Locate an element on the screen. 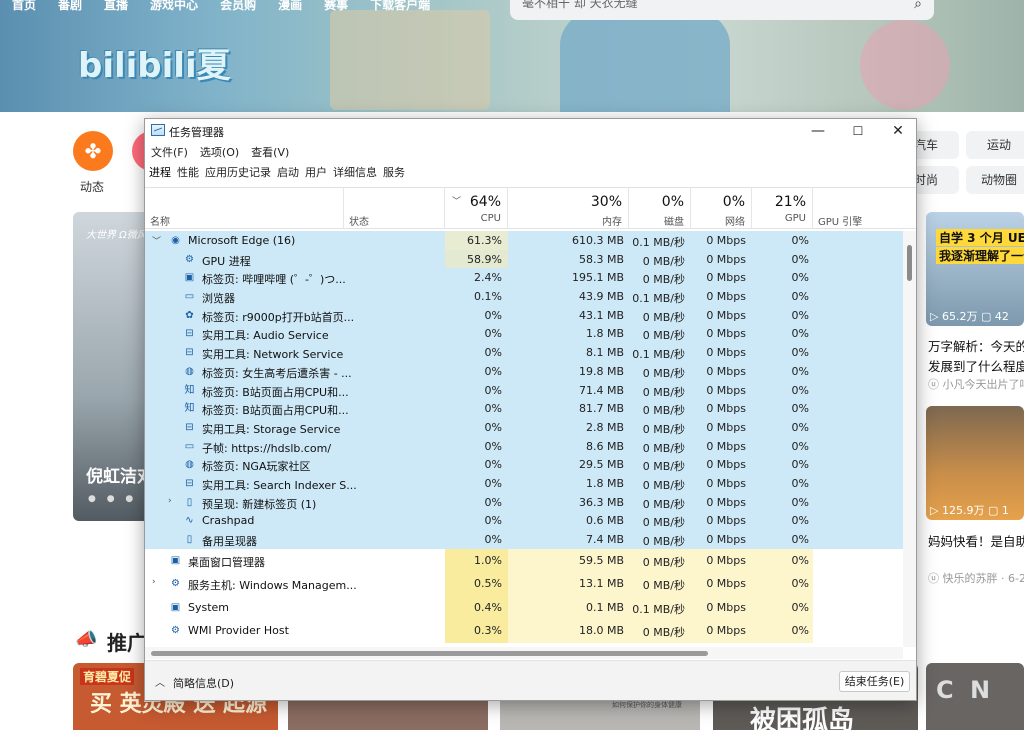 The width and height of the screenshot is (1024, 730). column-name: 名称 is located at coordinates (244, 208).